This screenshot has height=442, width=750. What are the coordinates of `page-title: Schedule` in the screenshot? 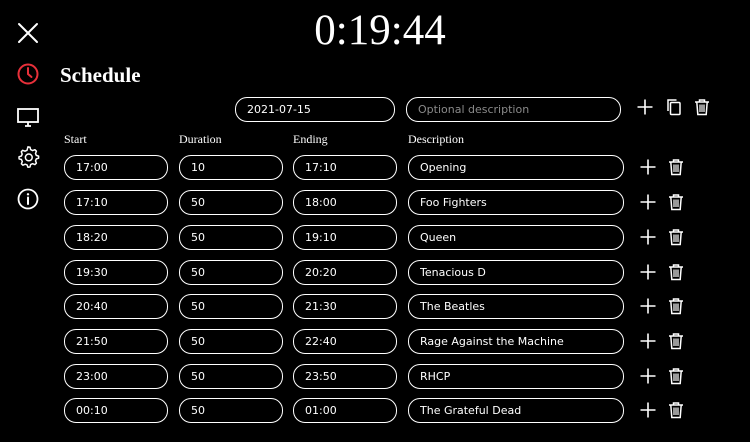 It's located at (100, 75).